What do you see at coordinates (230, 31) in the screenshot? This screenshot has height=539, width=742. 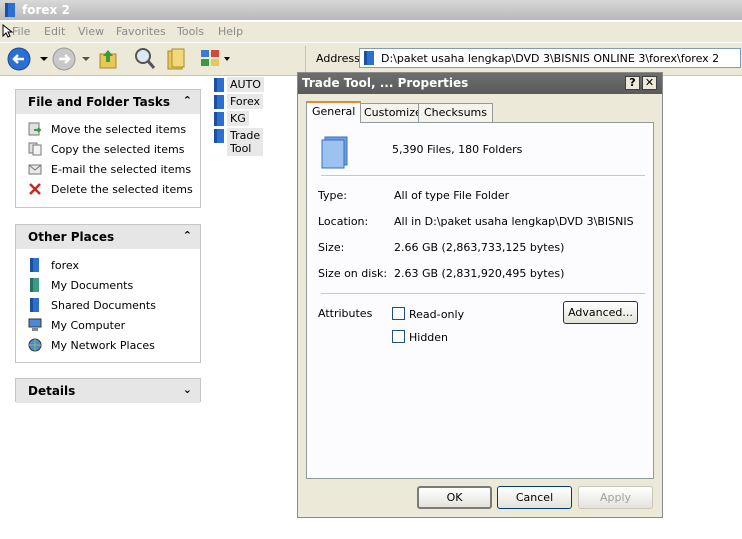 I see `menu-help: Help` at bounding box center [230, 31].